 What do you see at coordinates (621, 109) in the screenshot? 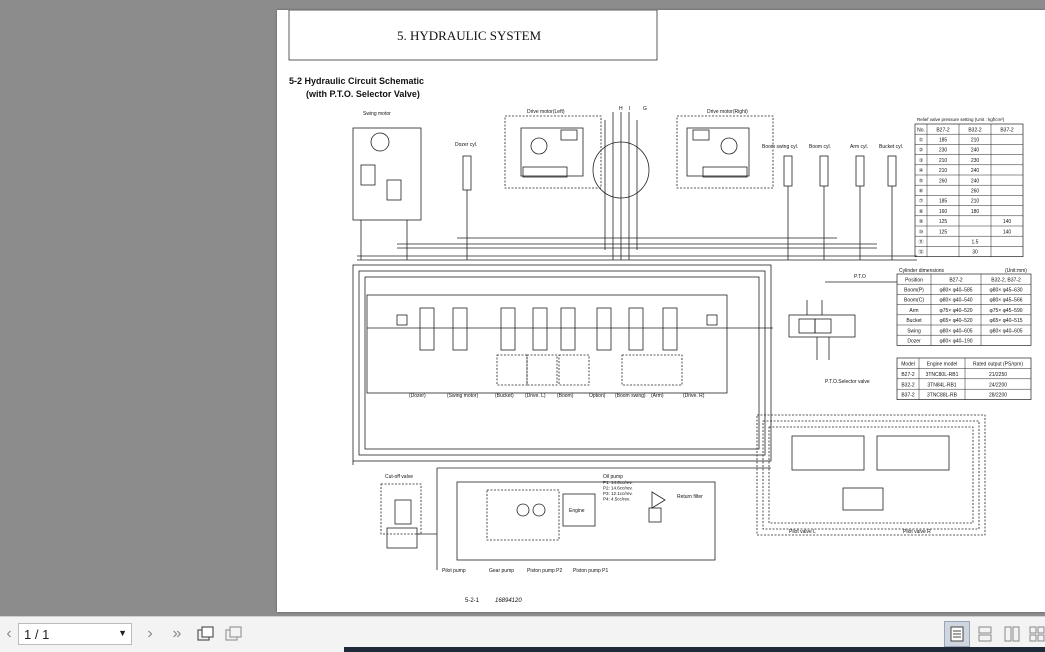
I see `hig-h: H` at bounding box center [621, 109].